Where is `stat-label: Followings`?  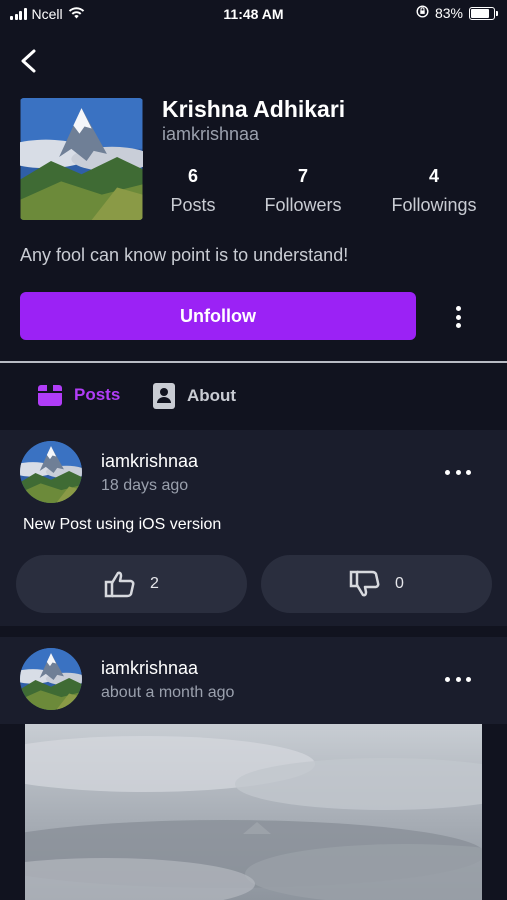 stat-label: Followings is located at coordinates (434, 205).